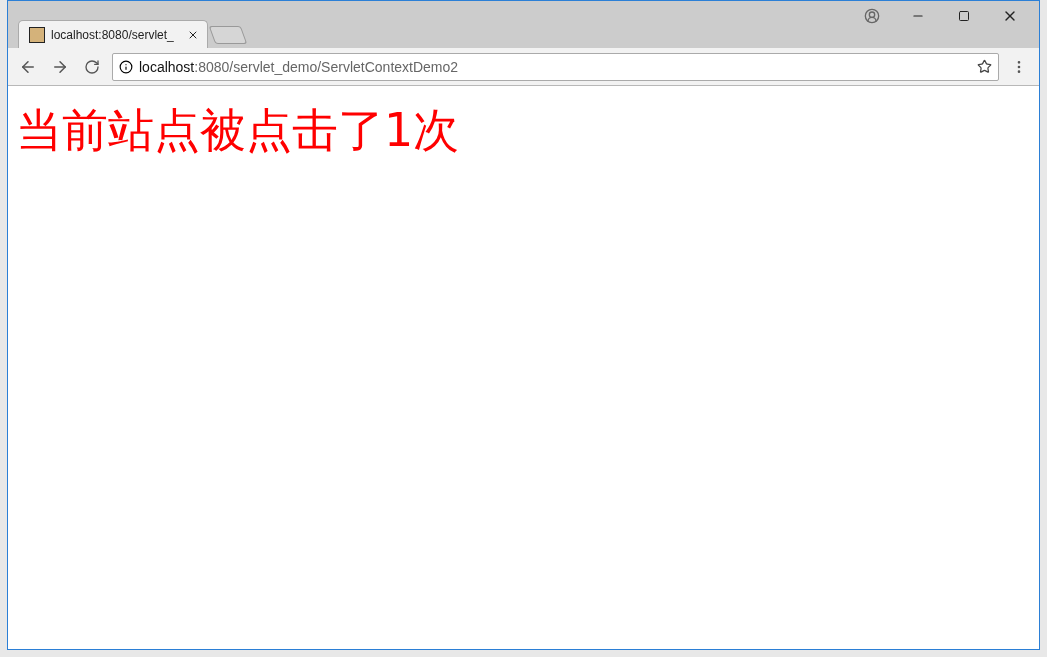 The image size is (1047, 657). I want to click on browser-tab: localhost:8080/servlet_, so click(113, 34).